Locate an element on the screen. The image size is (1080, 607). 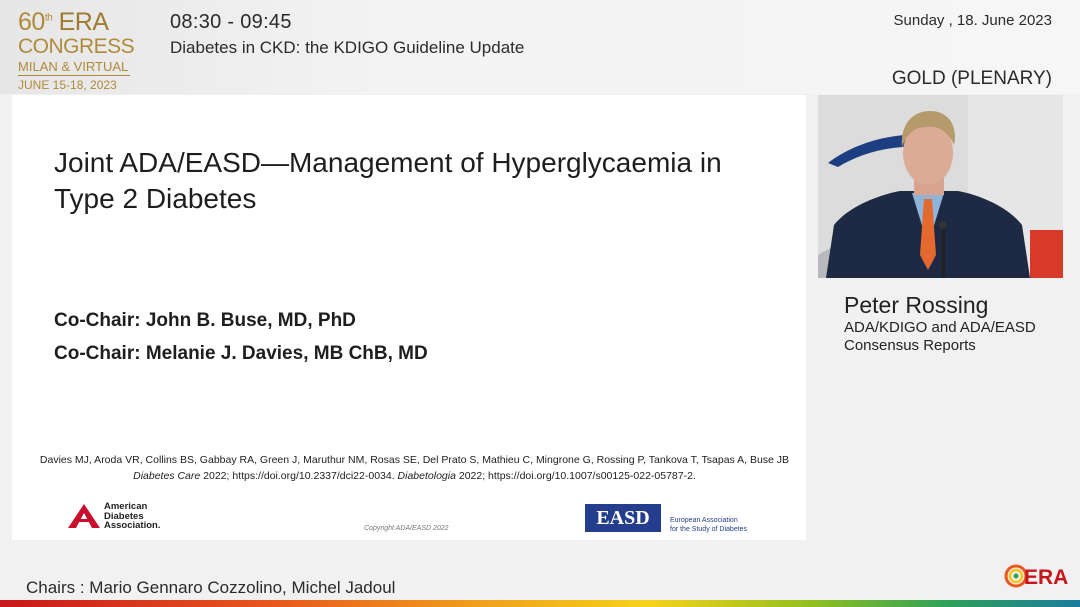
logo-dates: JUNE 15-18, 2023 is located at coordinates (67, 85).